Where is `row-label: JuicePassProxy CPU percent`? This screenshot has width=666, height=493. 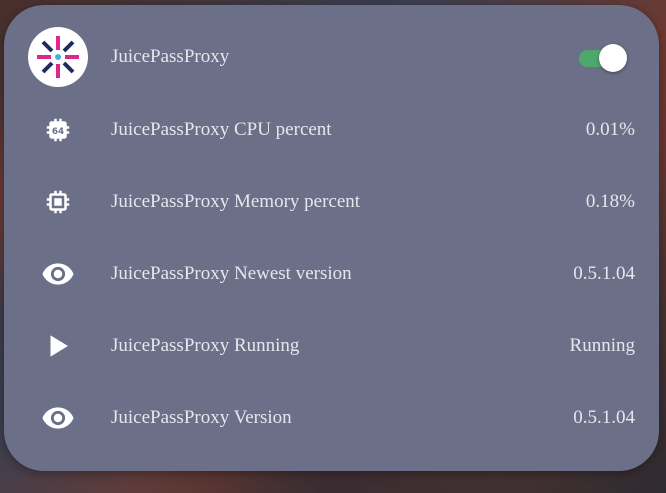
row-label: JuicePassProxy CPU percent is located at coordinates (221, 129).